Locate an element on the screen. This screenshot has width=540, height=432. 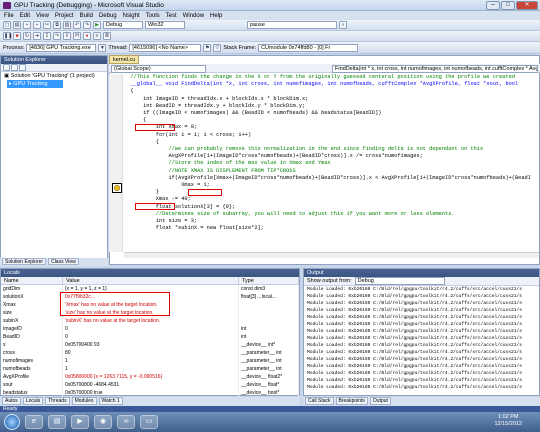
show-next-statement-icon: ➜ is located at coordinates (37, 36).